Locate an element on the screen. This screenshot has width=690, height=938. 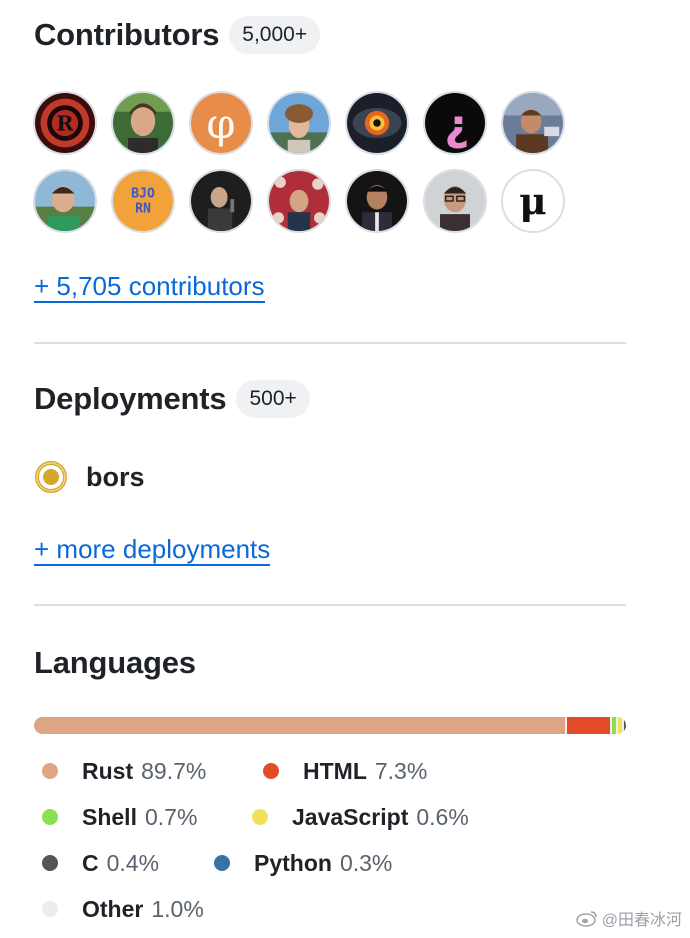
language-item-rust: Rust 89.7% is located at coordinates (152, 771).